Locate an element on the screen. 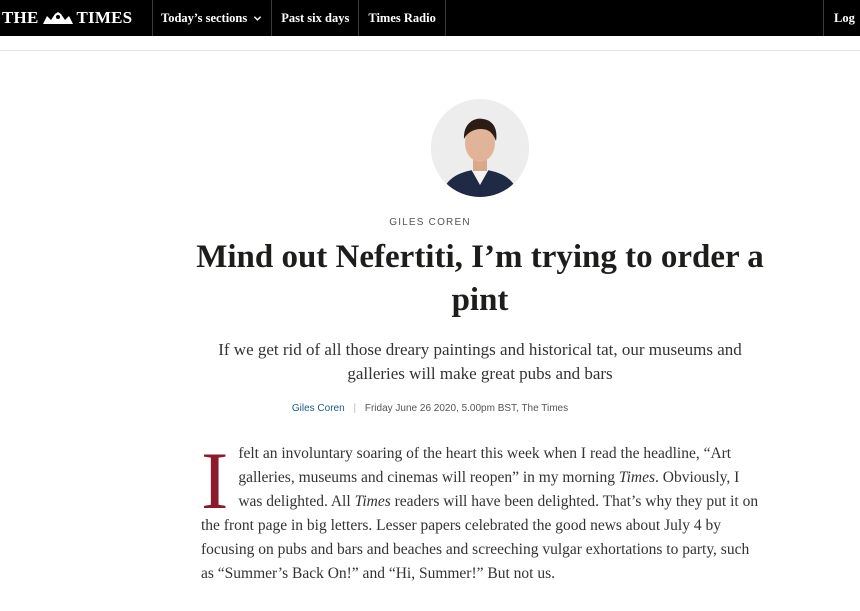 Image resolution: width=860 pixels, height=611 pixels. nav-times-radio-label: Times Radio is located at coordinates (402, 17).